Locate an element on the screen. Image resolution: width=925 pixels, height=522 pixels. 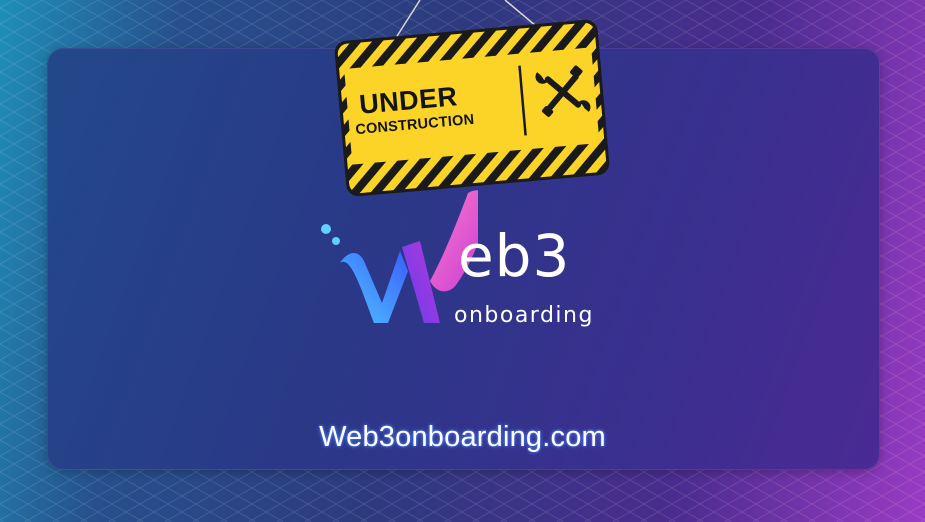
wrench-screwdriver-icon is located at coordinates (563, 91).